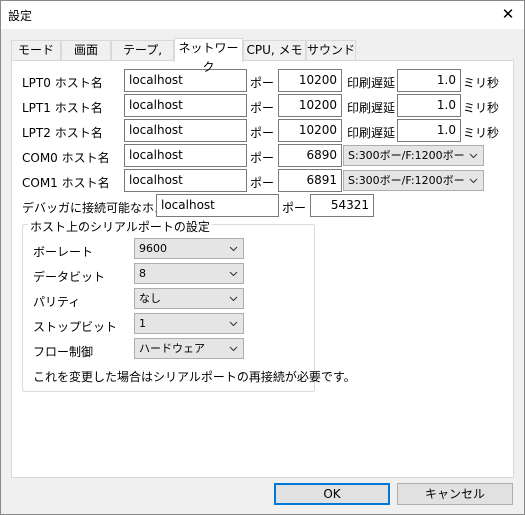  I want to click on lpt0-label: LPT0 ホスト名, so click(62, 83).